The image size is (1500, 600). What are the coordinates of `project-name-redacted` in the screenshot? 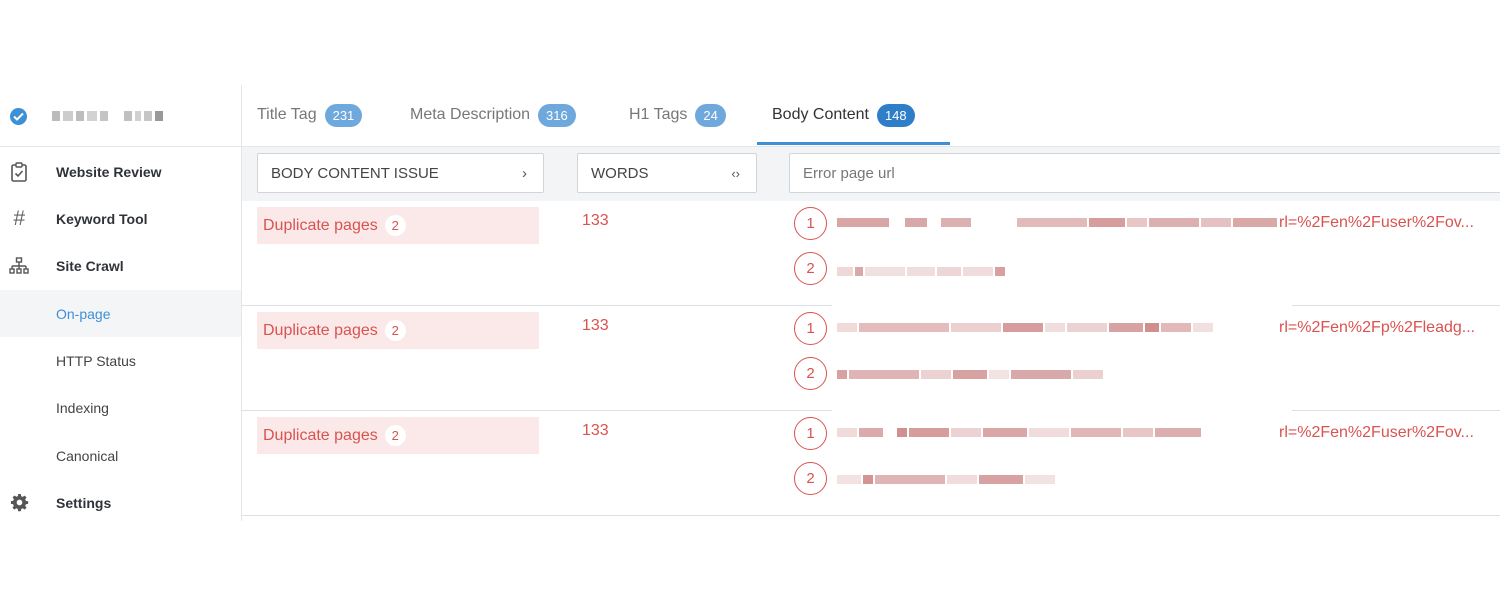 It's located at (107, 116).